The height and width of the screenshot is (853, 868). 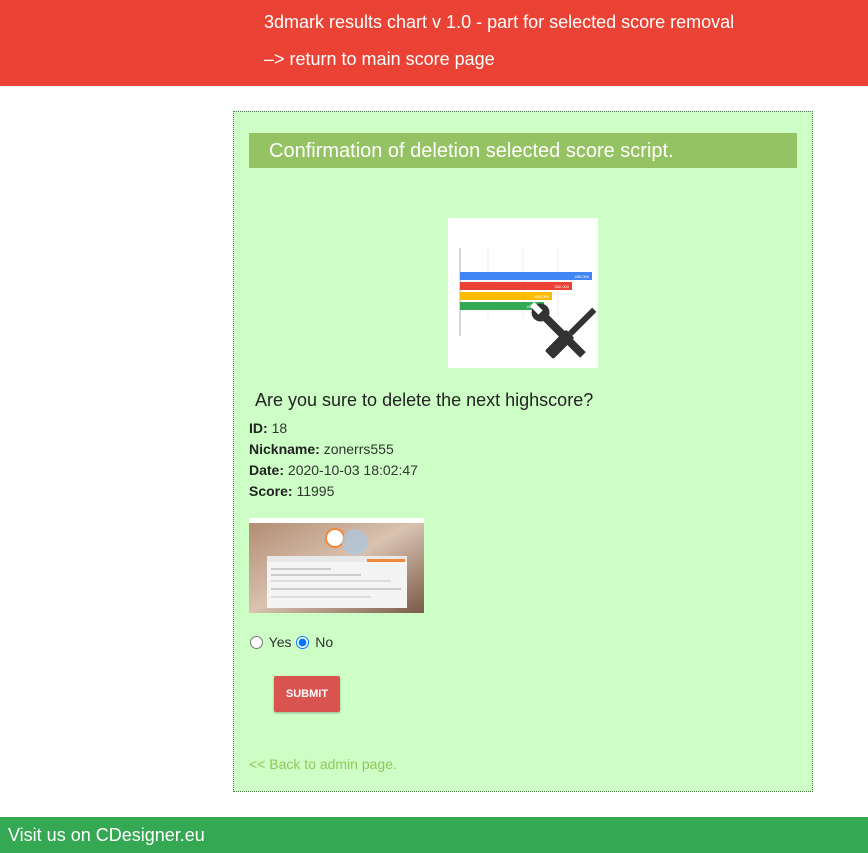 What do you see at coordinates (324, 642) in the screenshot?
I see `no-label: No` at bounding box center [324, 642].